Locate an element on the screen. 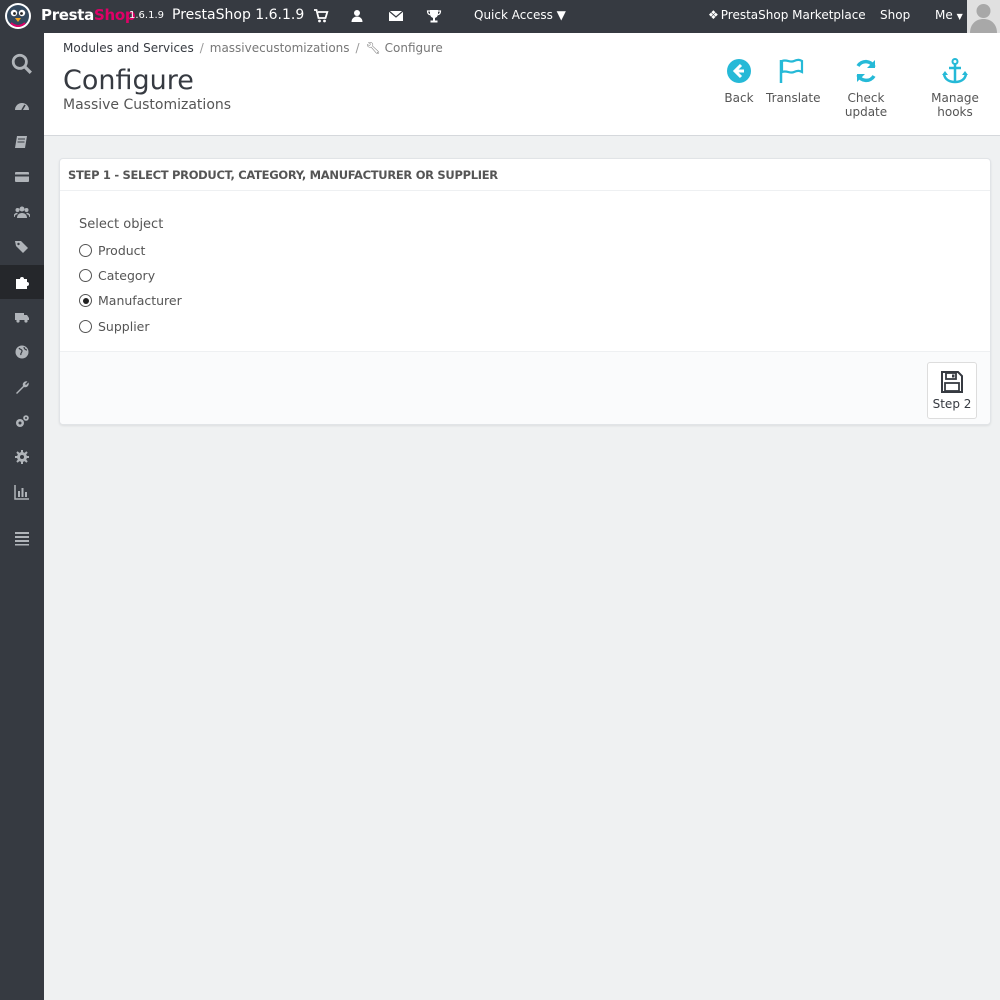 This screenshot has height=1000, width=1000. catalog-icon is located at coordinates (21, 142).